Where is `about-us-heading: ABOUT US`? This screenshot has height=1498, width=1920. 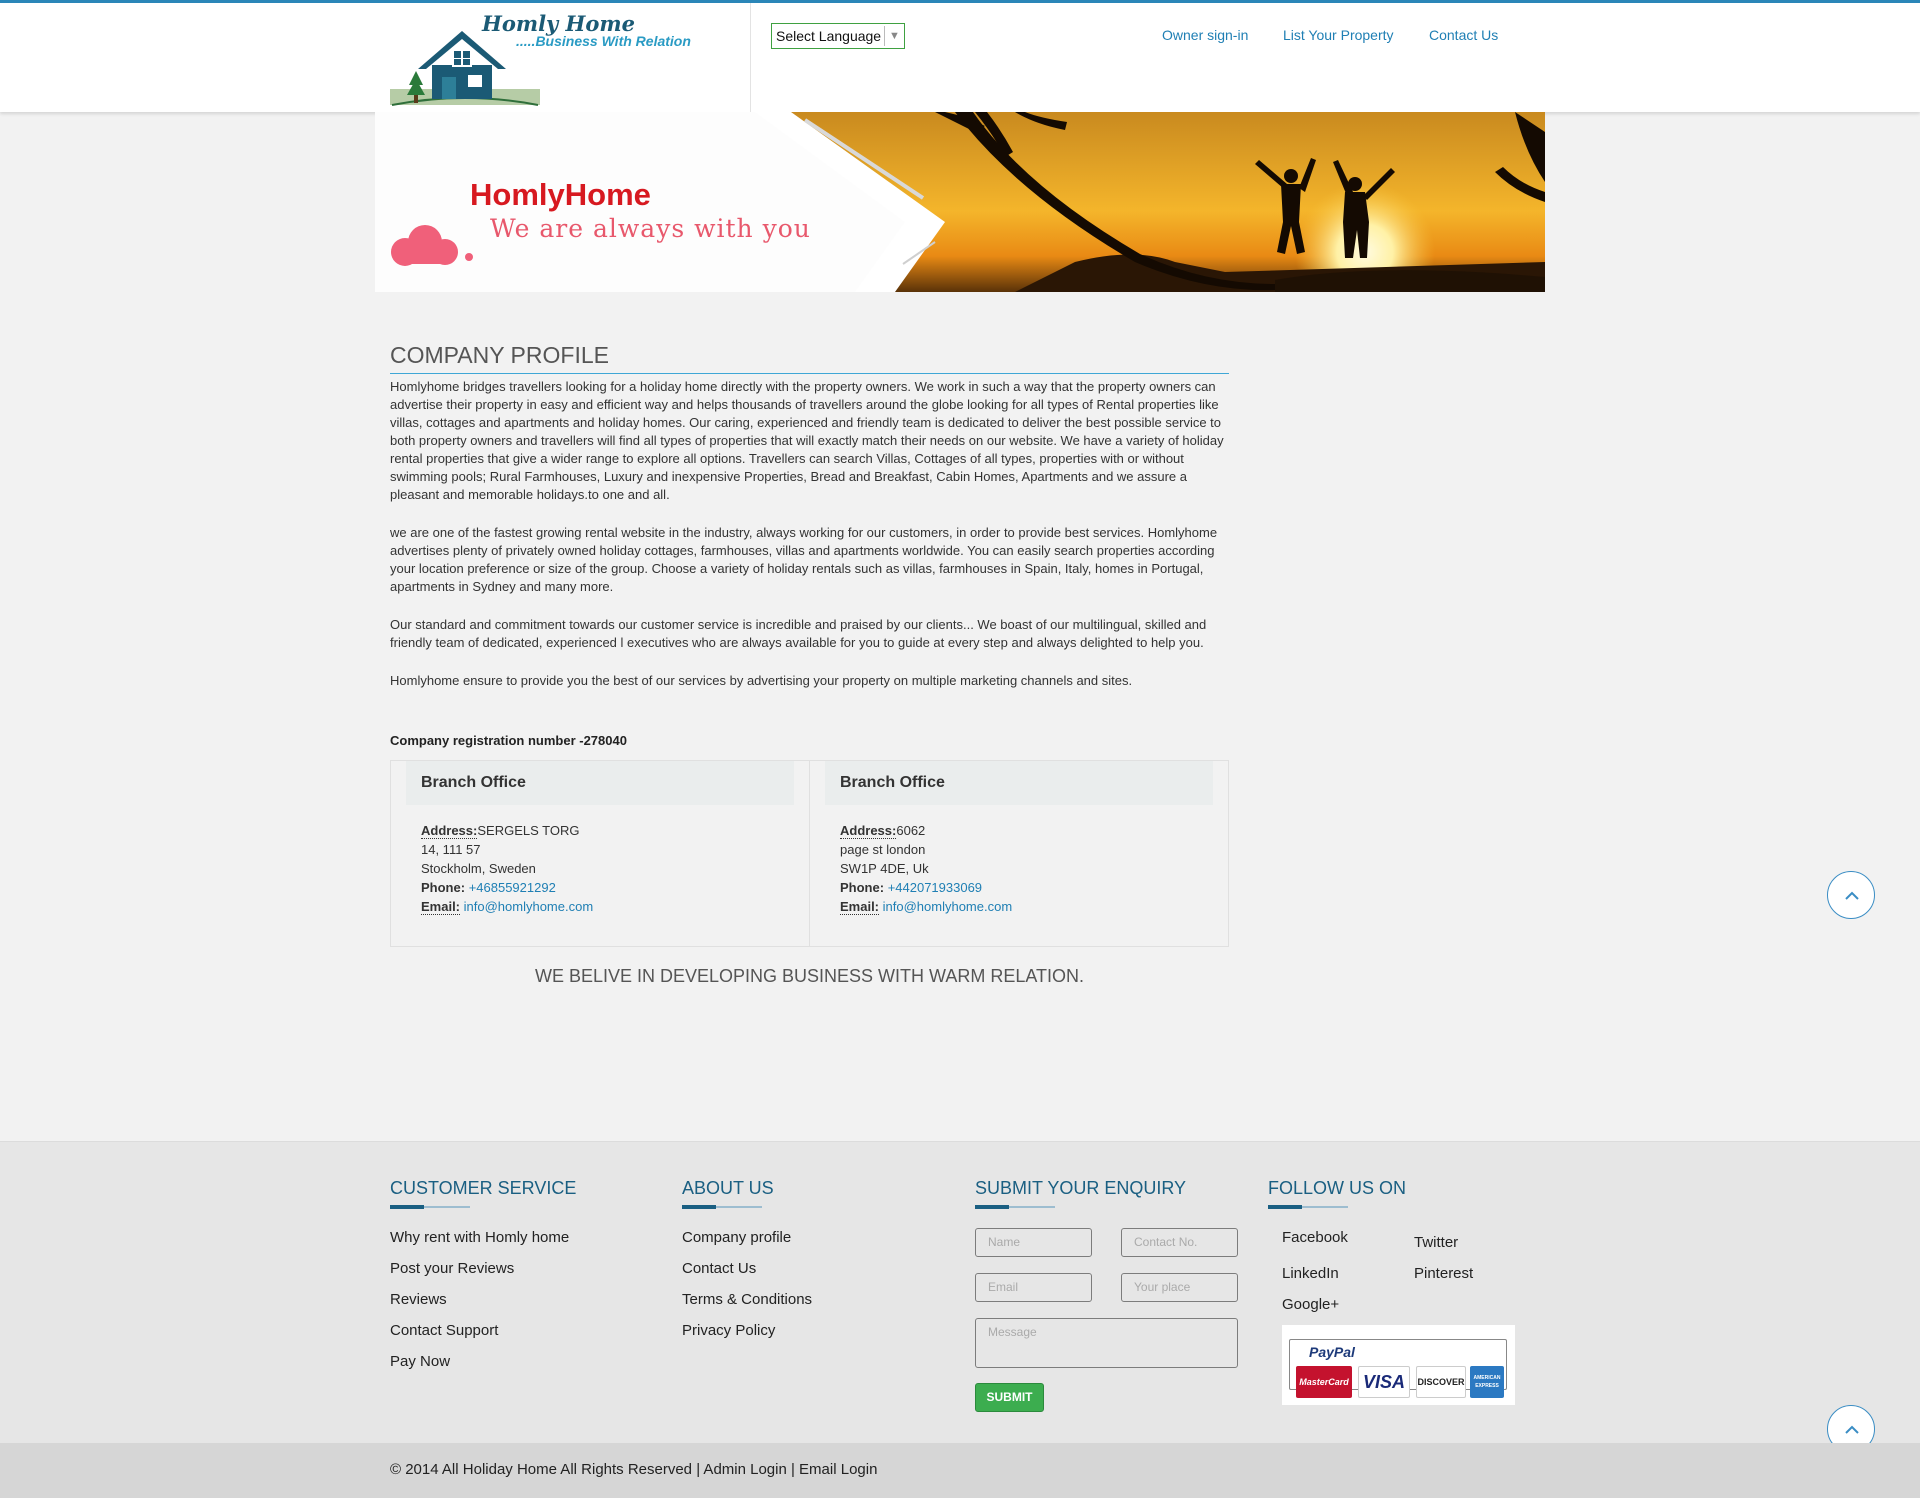 about-us-heading: ABOUT US is located at coordinates (728, 1188).